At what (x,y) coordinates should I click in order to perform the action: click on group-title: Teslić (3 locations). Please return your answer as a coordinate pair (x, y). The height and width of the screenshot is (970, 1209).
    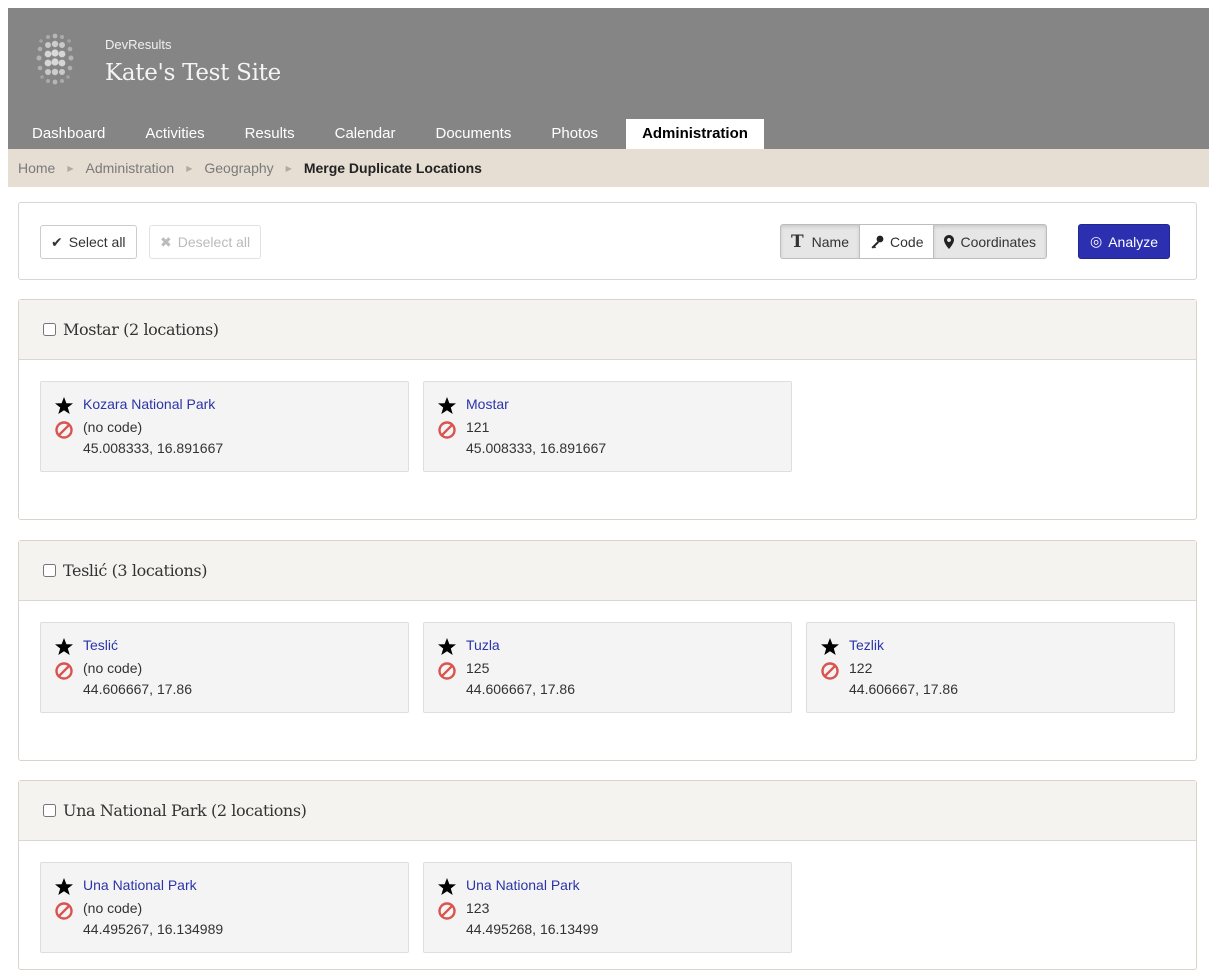
    Looking at the image, I should click on (135, 570).